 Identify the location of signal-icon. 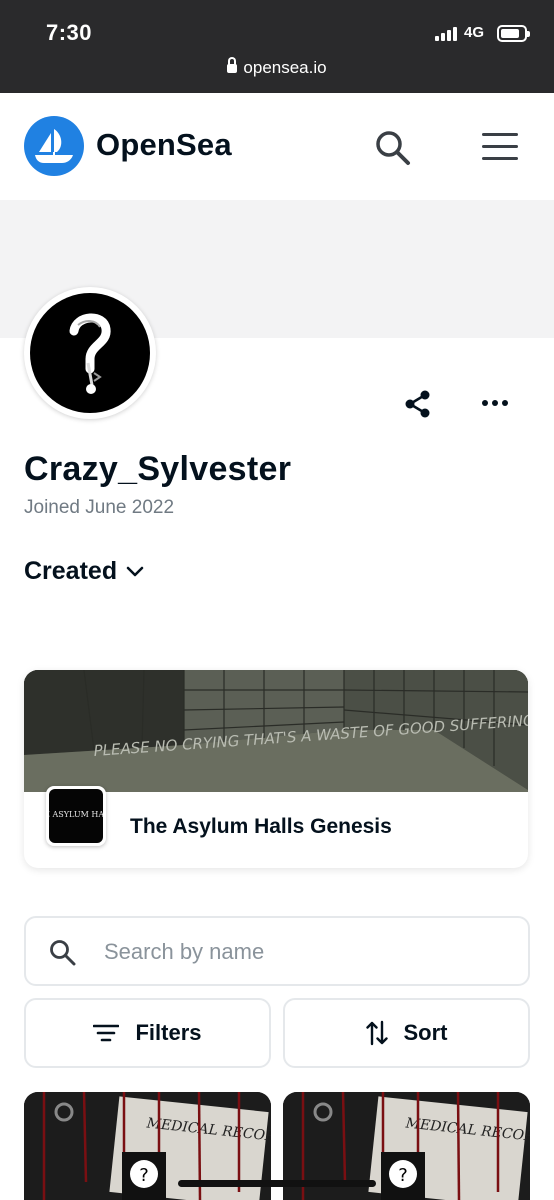
(446, 34).